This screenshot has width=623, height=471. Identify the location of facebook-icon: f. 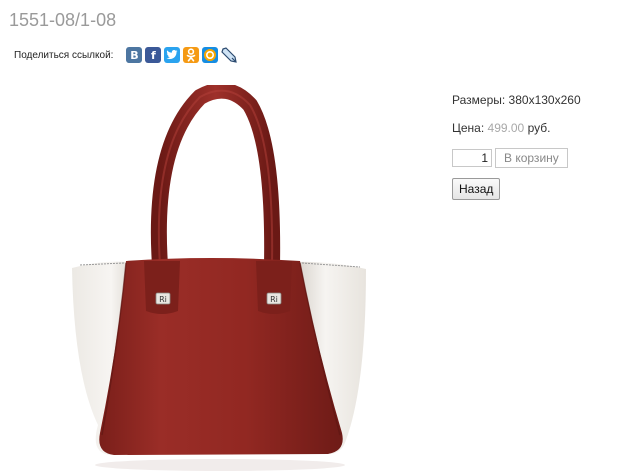
(153, 55).